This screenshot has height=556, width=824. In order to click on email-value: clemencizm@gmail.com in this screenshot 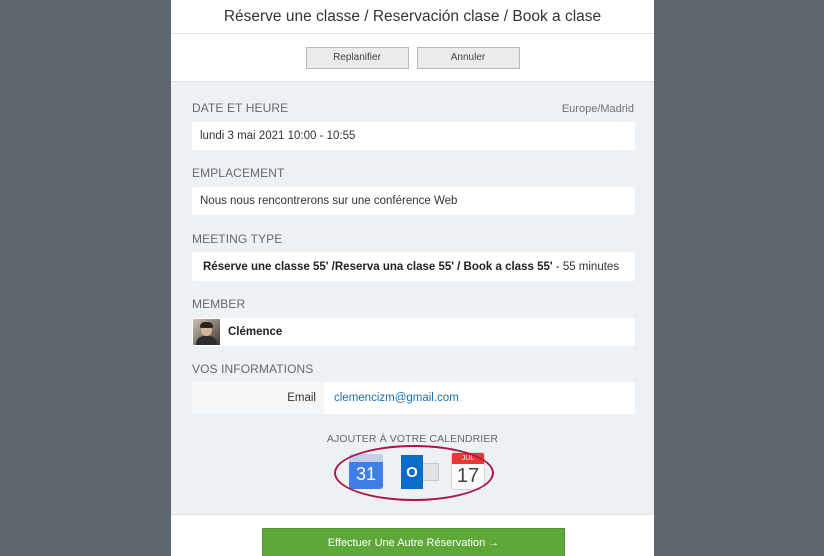, I will do `click(396, 398)`.